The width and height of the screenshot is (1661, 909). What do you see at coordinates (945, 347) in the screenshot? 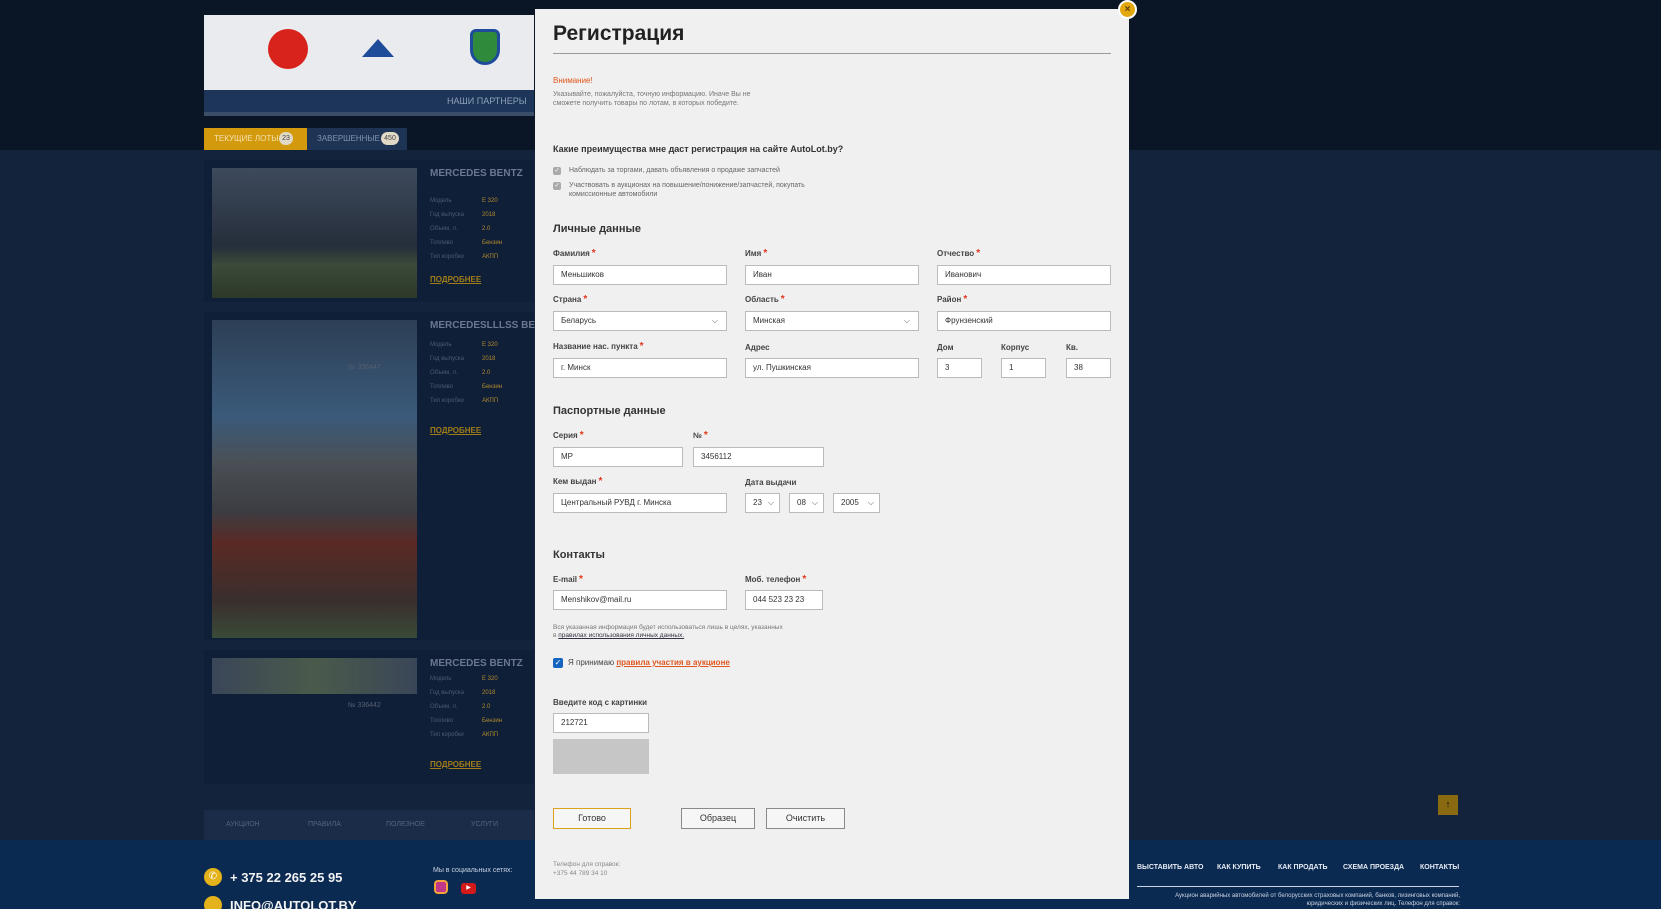
I see `house-label: Дом` at bounding box center [945, 347].